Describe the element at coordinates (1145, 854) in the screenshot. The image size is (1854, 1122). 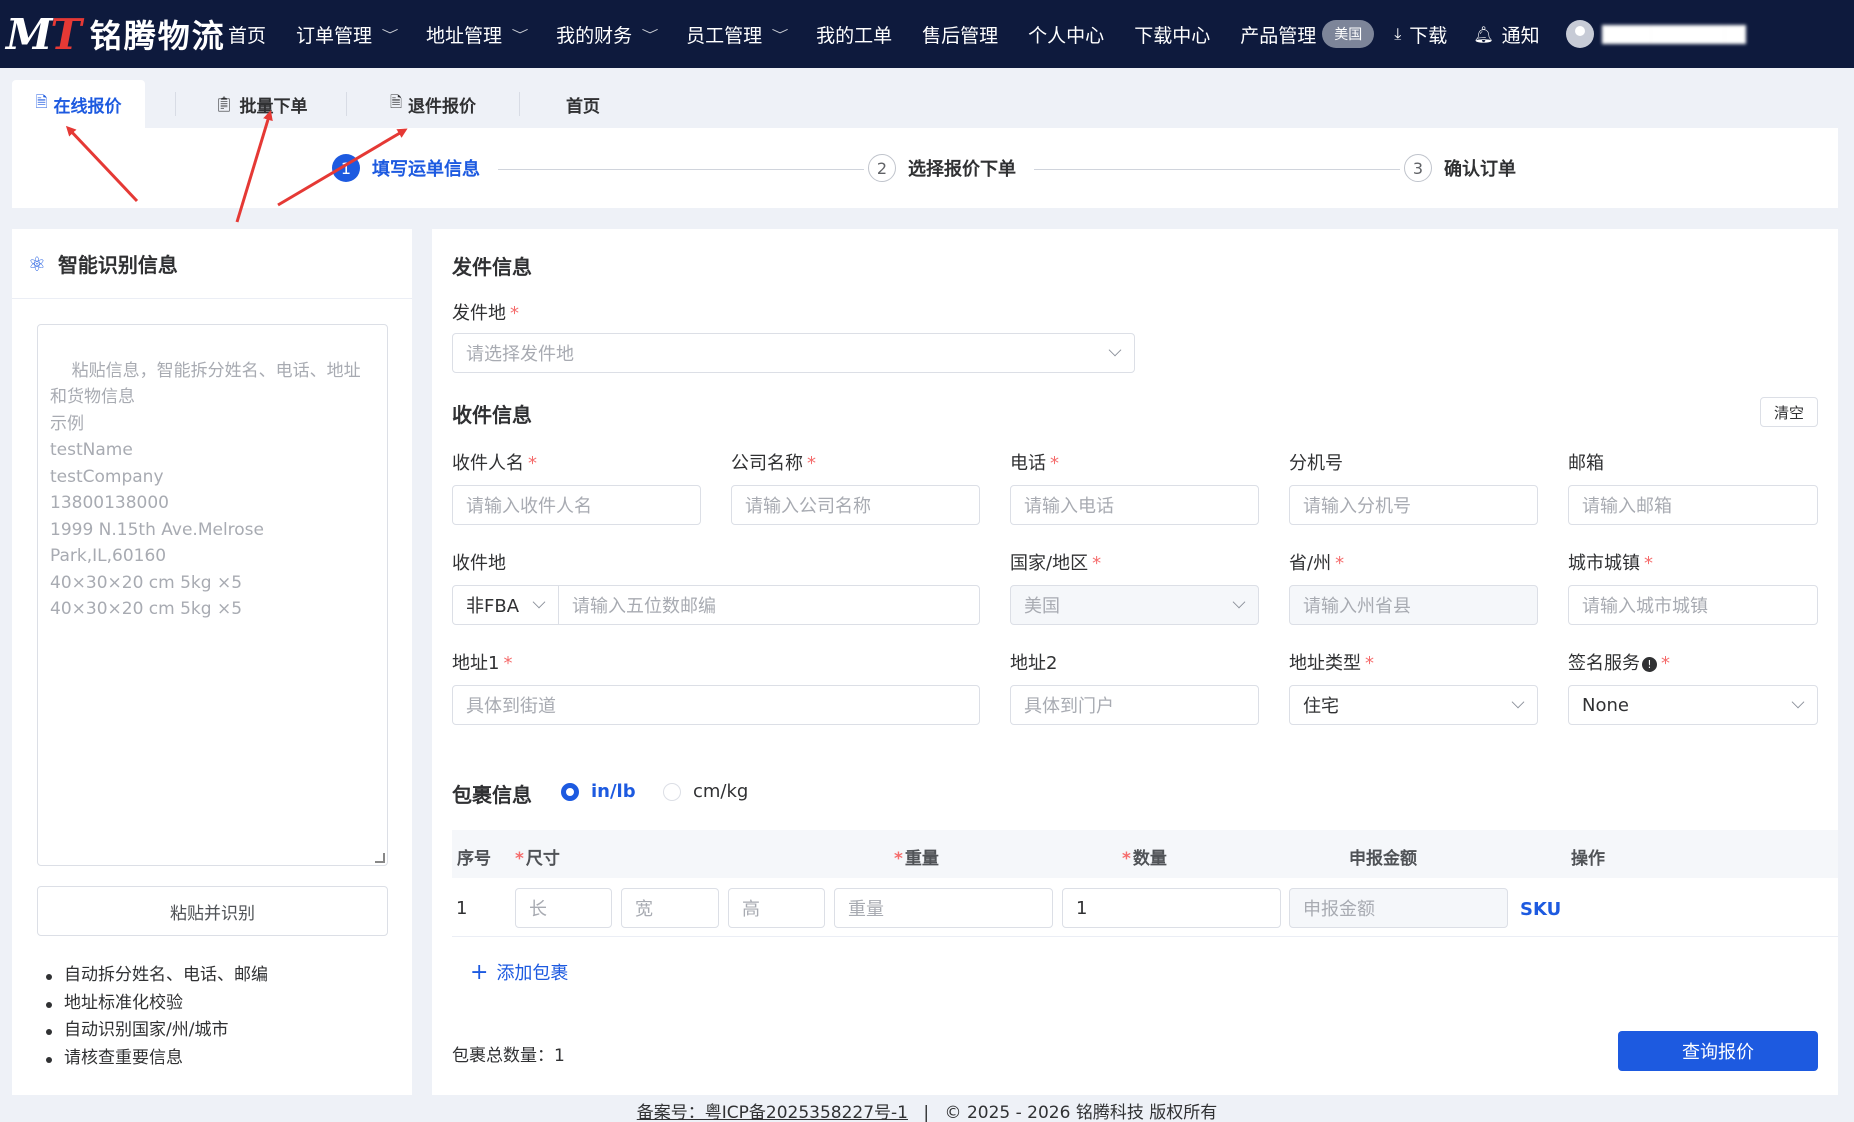
I see `package-table-header: 序号 * 尺寸 * 重量 * 数量 申报金额 操作` at that location.